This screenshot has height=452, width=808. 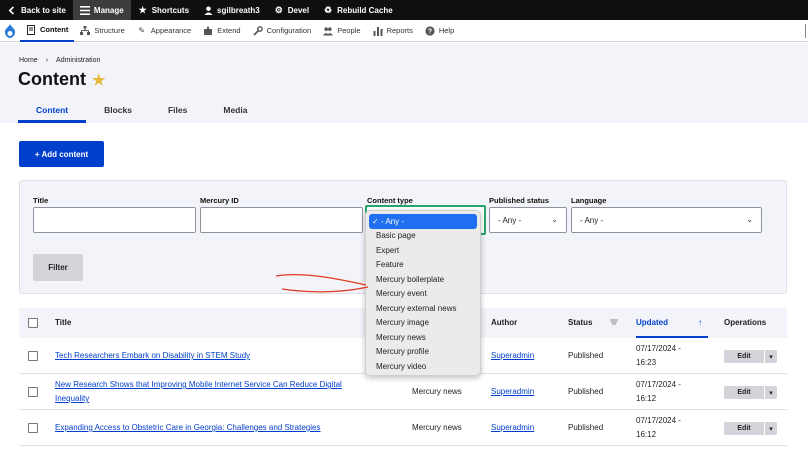 I want to click on help-icon: ?, so click(x=430, y=30).